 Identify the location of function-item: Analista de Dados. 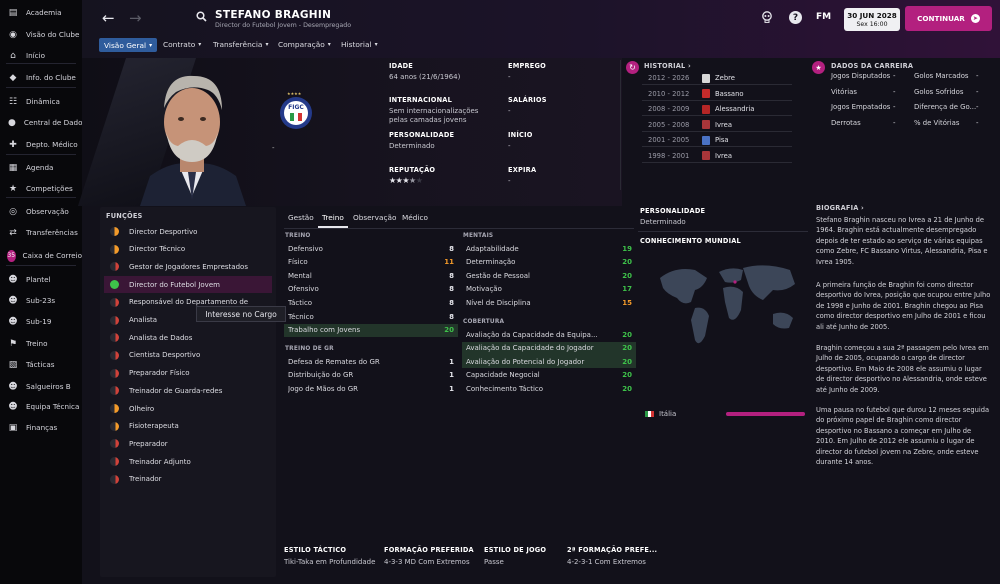
(188, 337).